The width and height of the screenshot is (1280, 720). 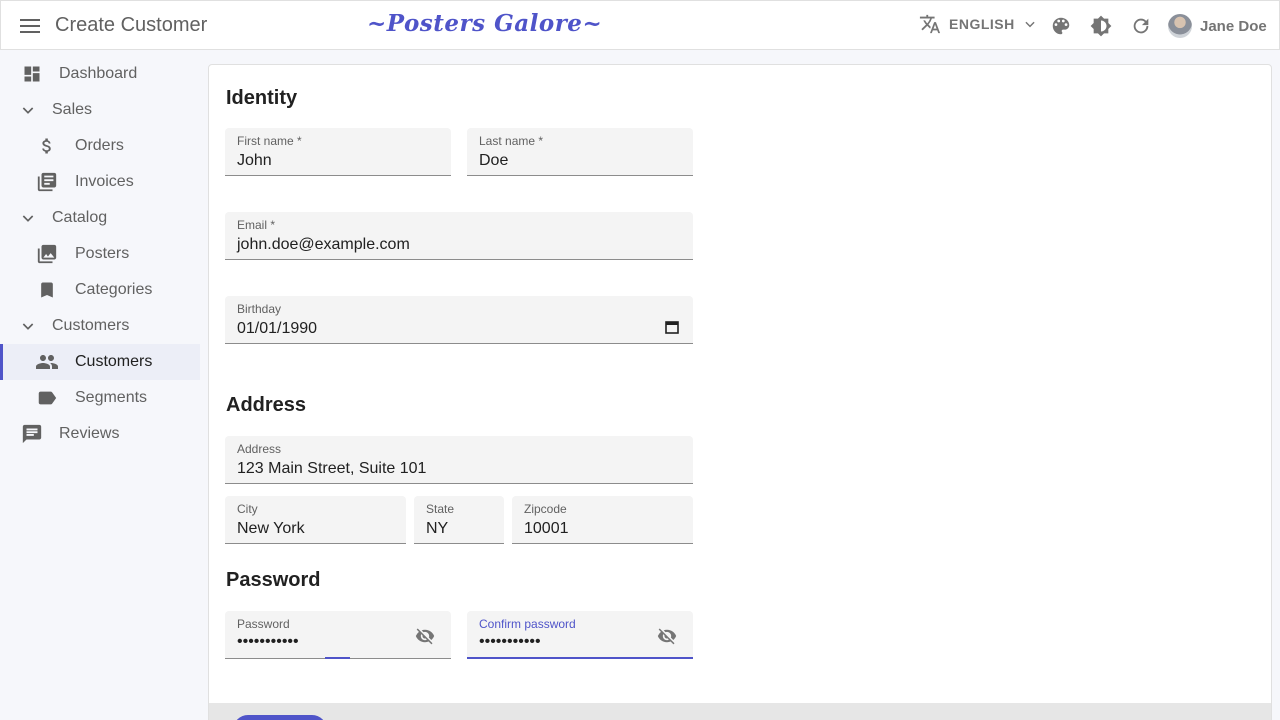 What do you see at coordinates (440, 509) in the screenshot?
I see `state-label: State` at bounding box center [440, 509].